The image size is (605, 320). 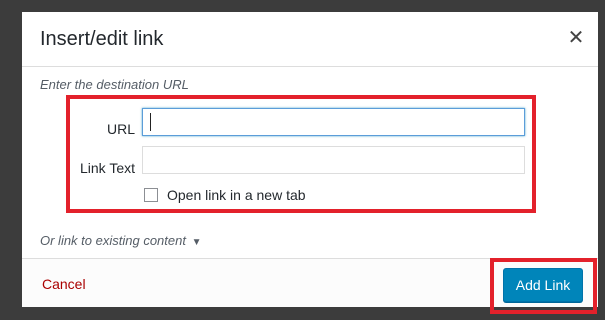 I want to click on link-text-label: Link Text, so click(x=107, y=168).